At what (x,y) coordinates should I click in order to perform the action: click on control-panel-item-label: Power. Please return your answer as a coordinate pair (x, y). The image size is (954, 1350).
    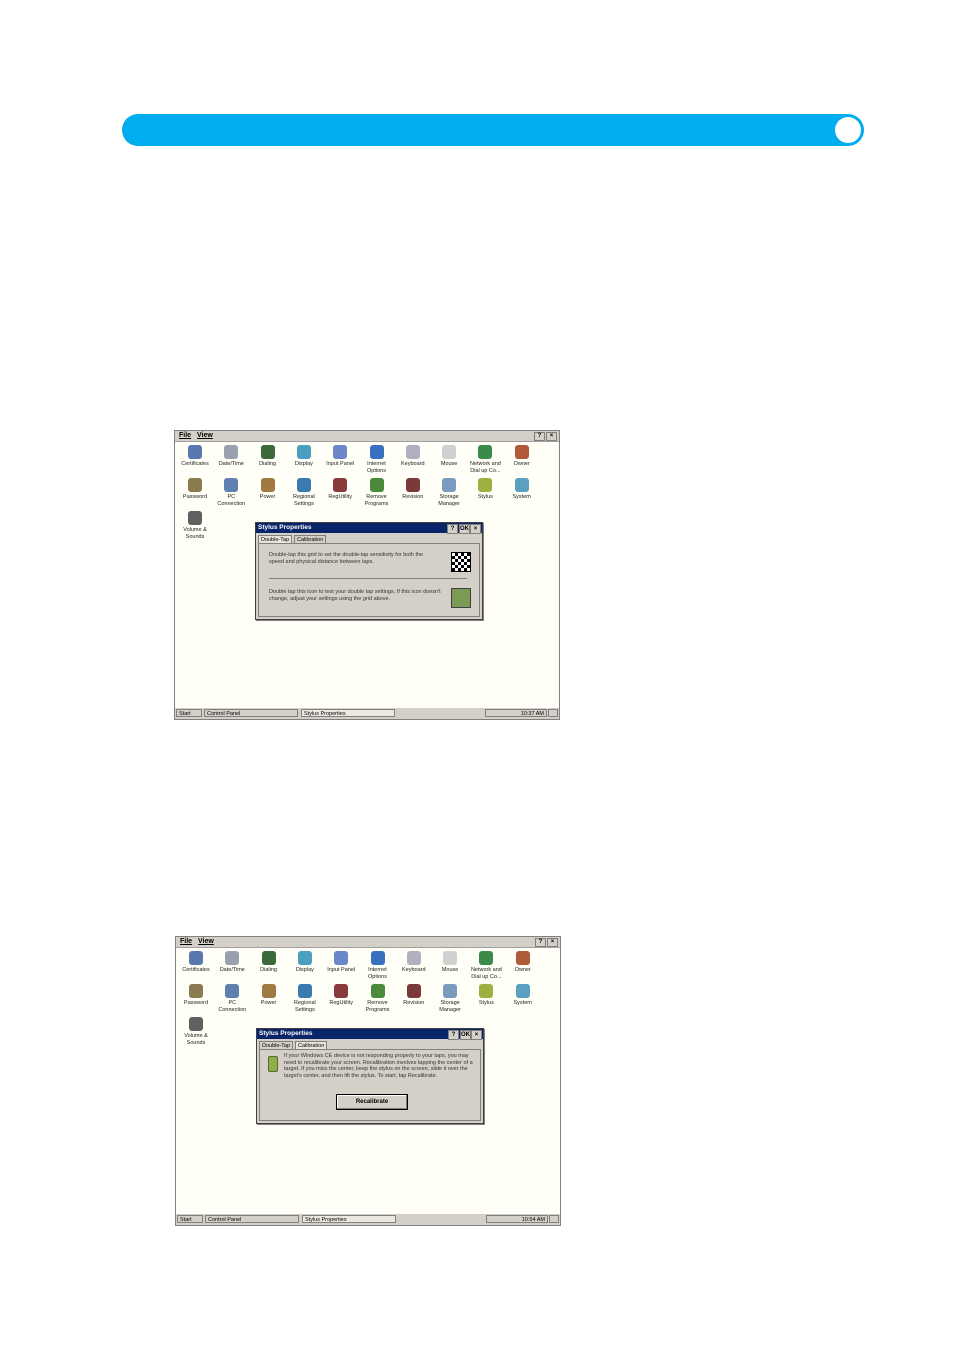
    Looking at the image, I should click on (267, 497).